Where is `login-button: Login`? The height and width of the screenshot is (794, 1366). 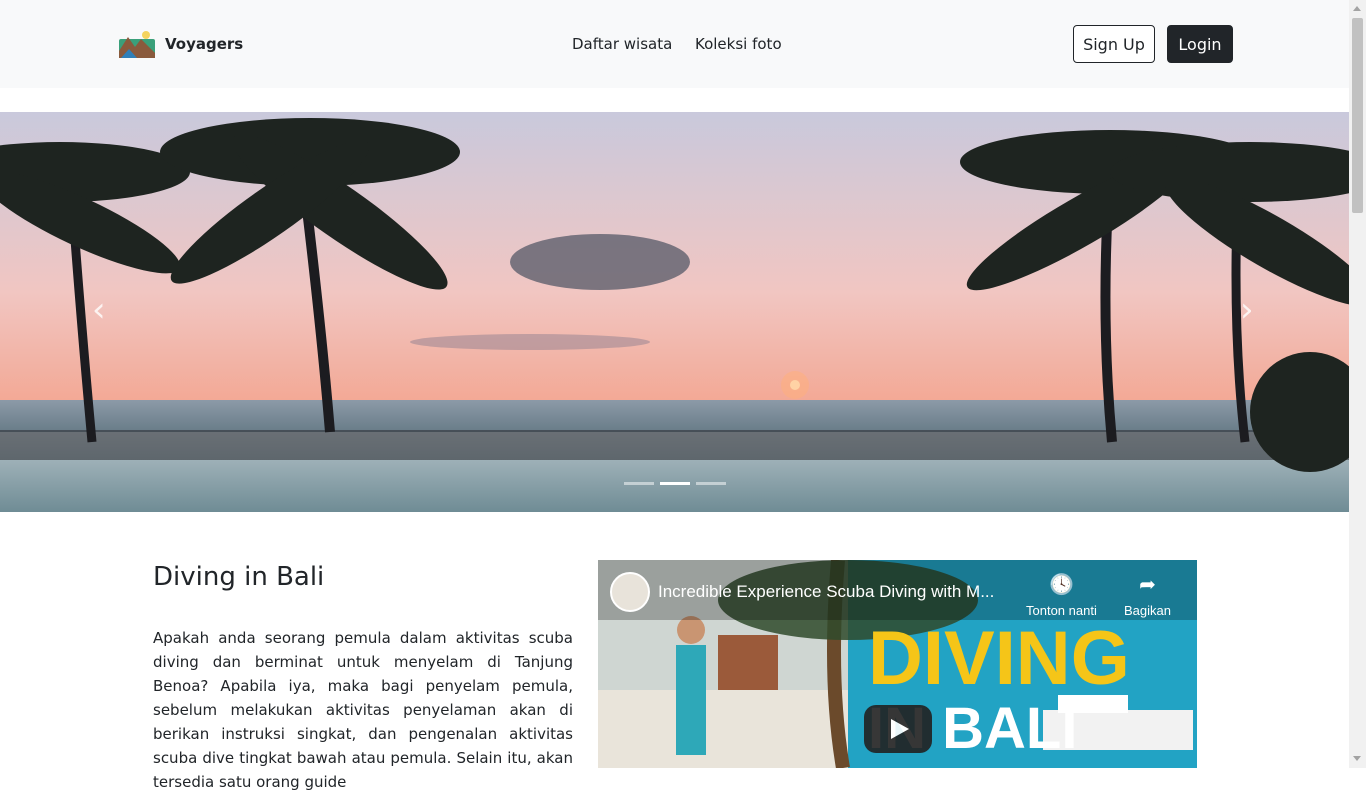
login-button: Login is located at coordinates (1200, 44).